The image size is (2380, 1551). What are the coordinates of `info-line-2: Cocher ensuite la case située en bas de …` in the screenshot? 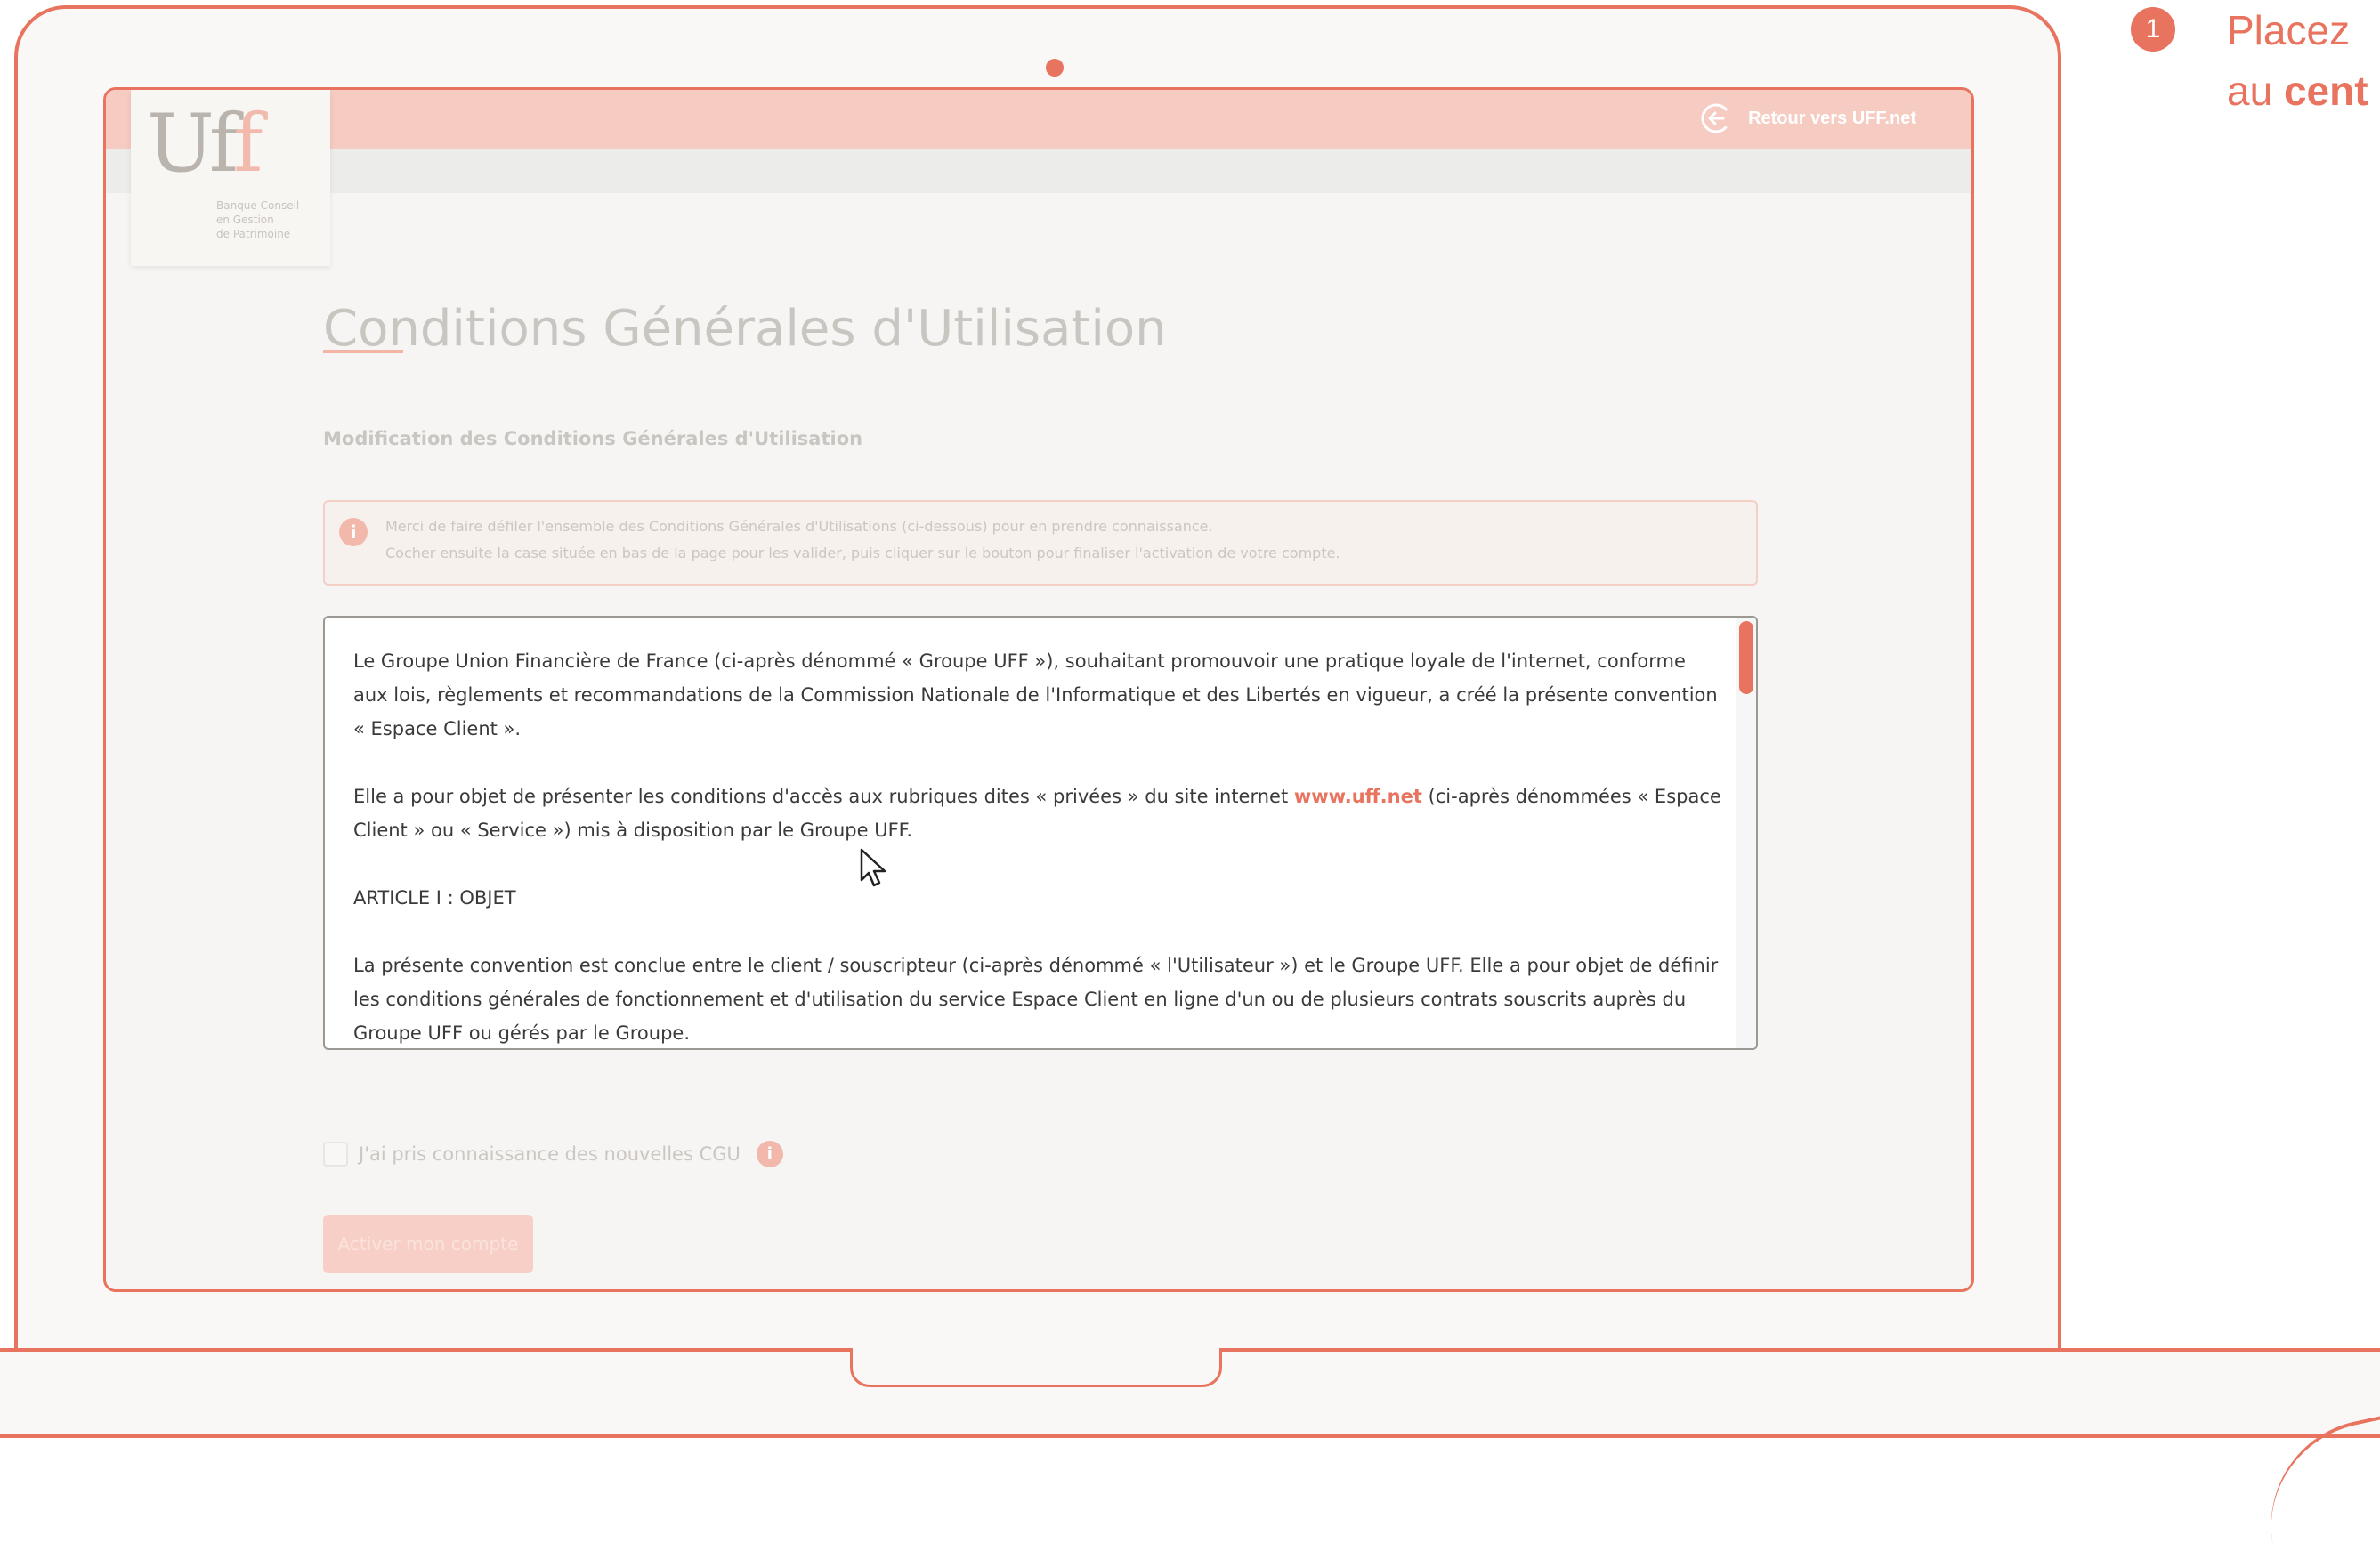 It's located at (862, 553).